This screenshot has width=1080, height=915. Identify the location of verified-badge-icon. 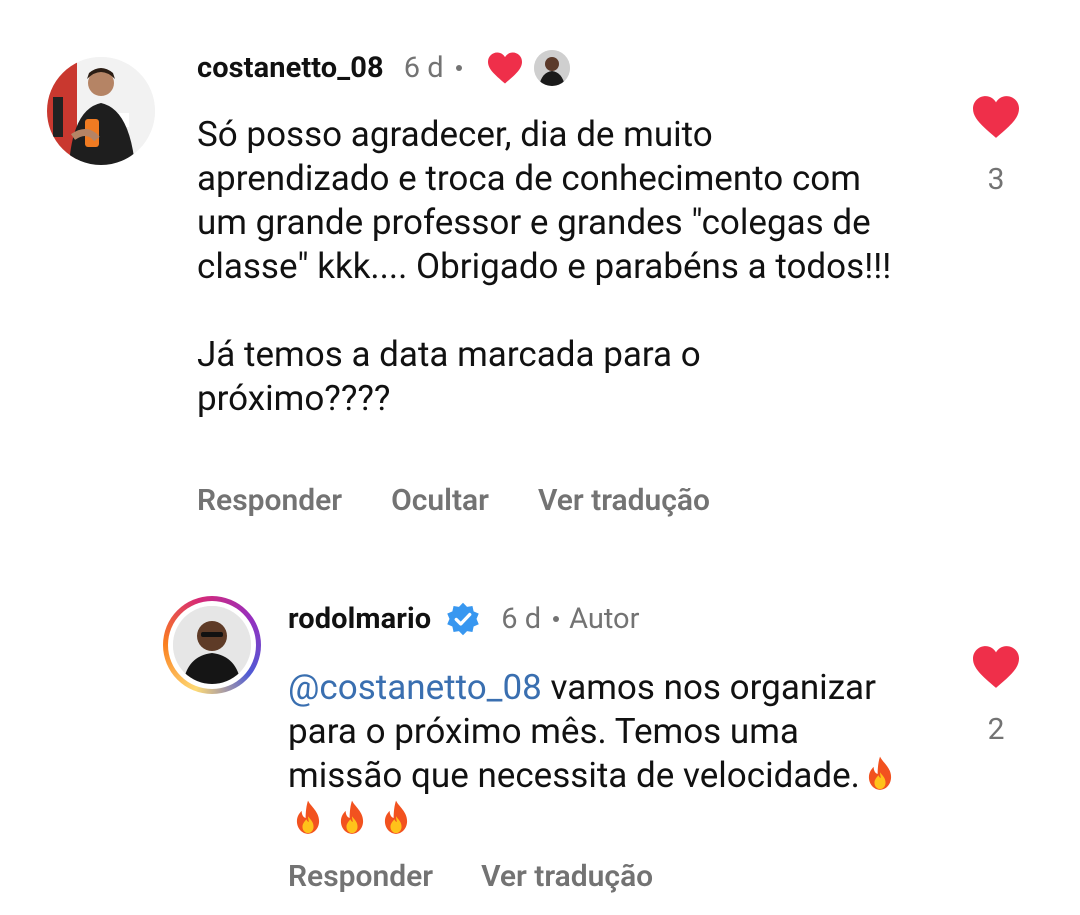
(463, 619).